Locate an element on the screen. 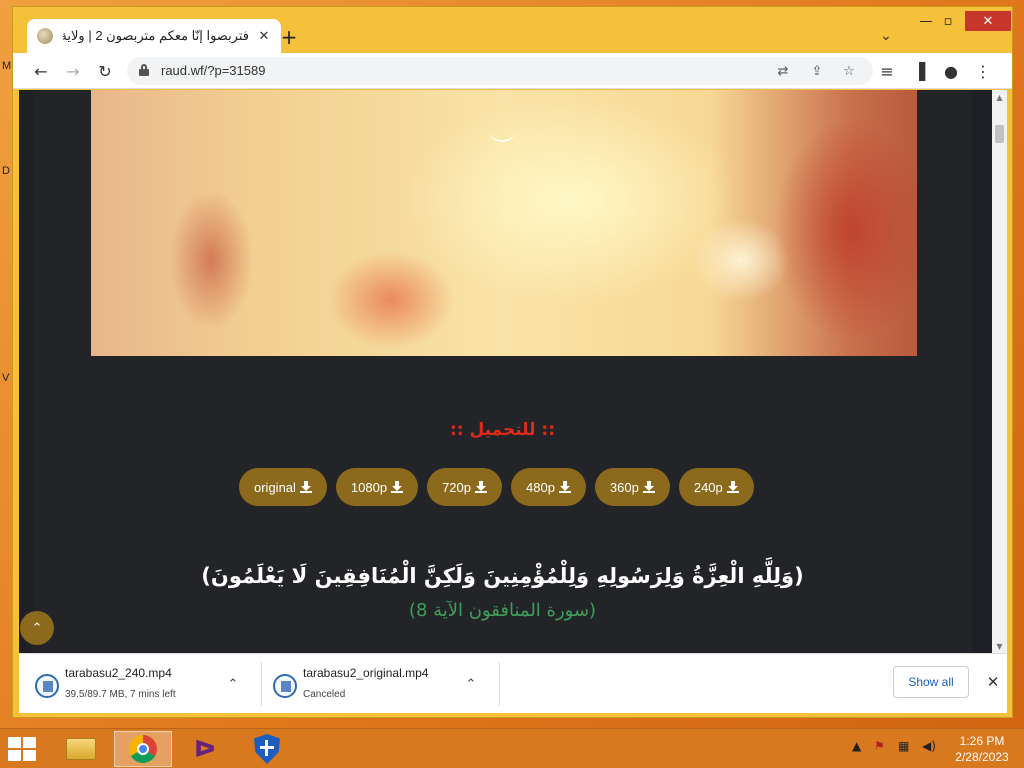  tab-title: فتربصوا إنّا معكم متربصون 2 | ولاية is located at coordinates (156, 35).